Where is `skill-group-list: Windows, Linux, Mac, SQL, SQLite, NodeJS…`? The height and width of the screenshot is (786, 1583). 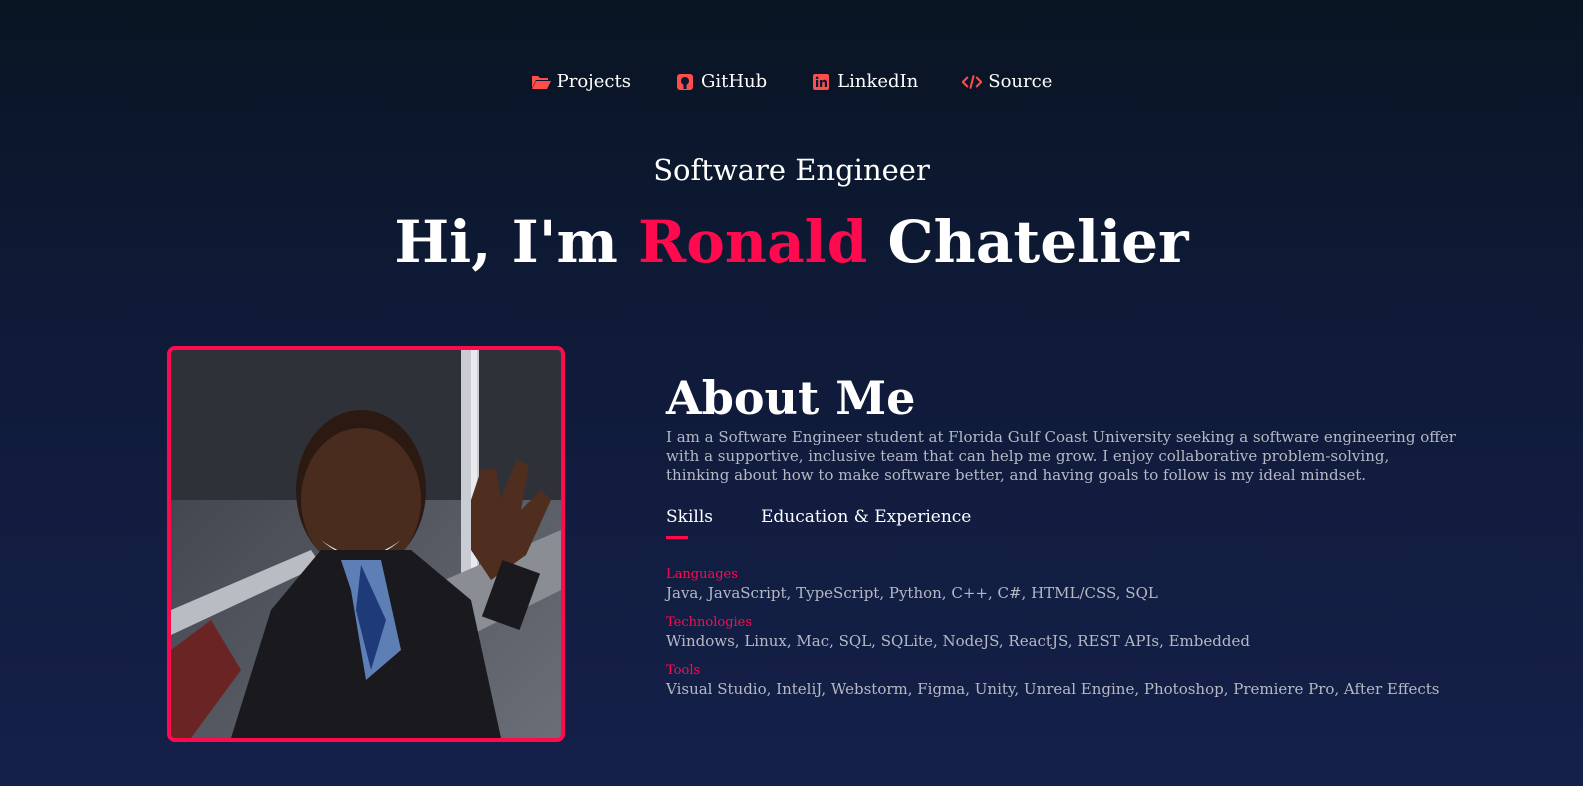 skill-group-list: Windows, Linux, Mac, SQL, SQLite, NodeJS… is located at coordinates (958, 641).